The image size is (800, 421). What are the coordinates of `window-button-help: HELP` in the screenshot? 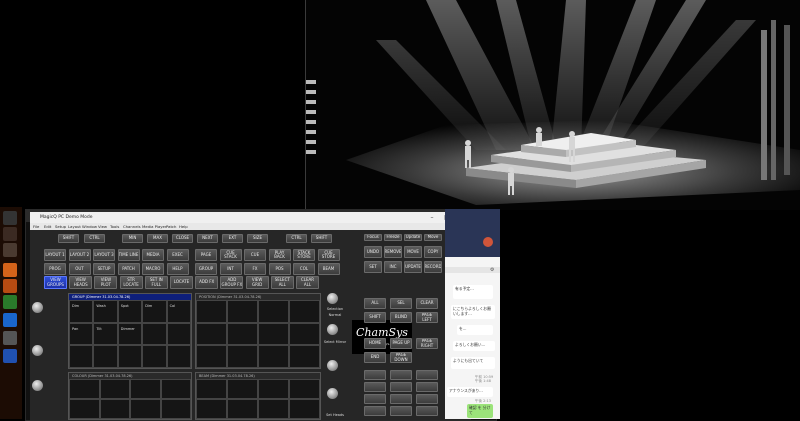 It's located at (177, 269).